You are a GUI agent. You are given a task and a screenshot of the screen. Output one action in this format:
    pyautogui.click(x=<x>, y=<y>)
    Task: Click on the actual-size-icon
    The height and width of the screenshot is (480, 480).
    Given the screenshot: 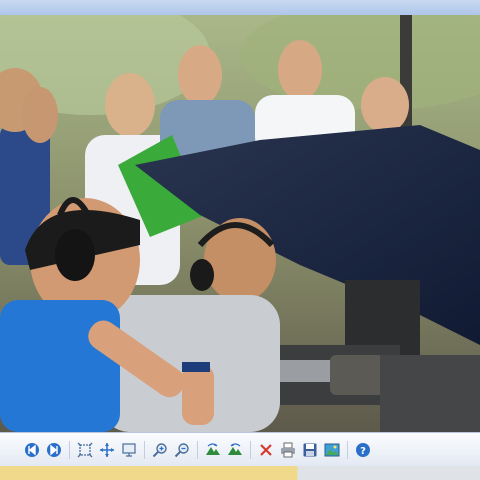 What is the action you would take?
    pyautogui.click(x=85, y=450)
    